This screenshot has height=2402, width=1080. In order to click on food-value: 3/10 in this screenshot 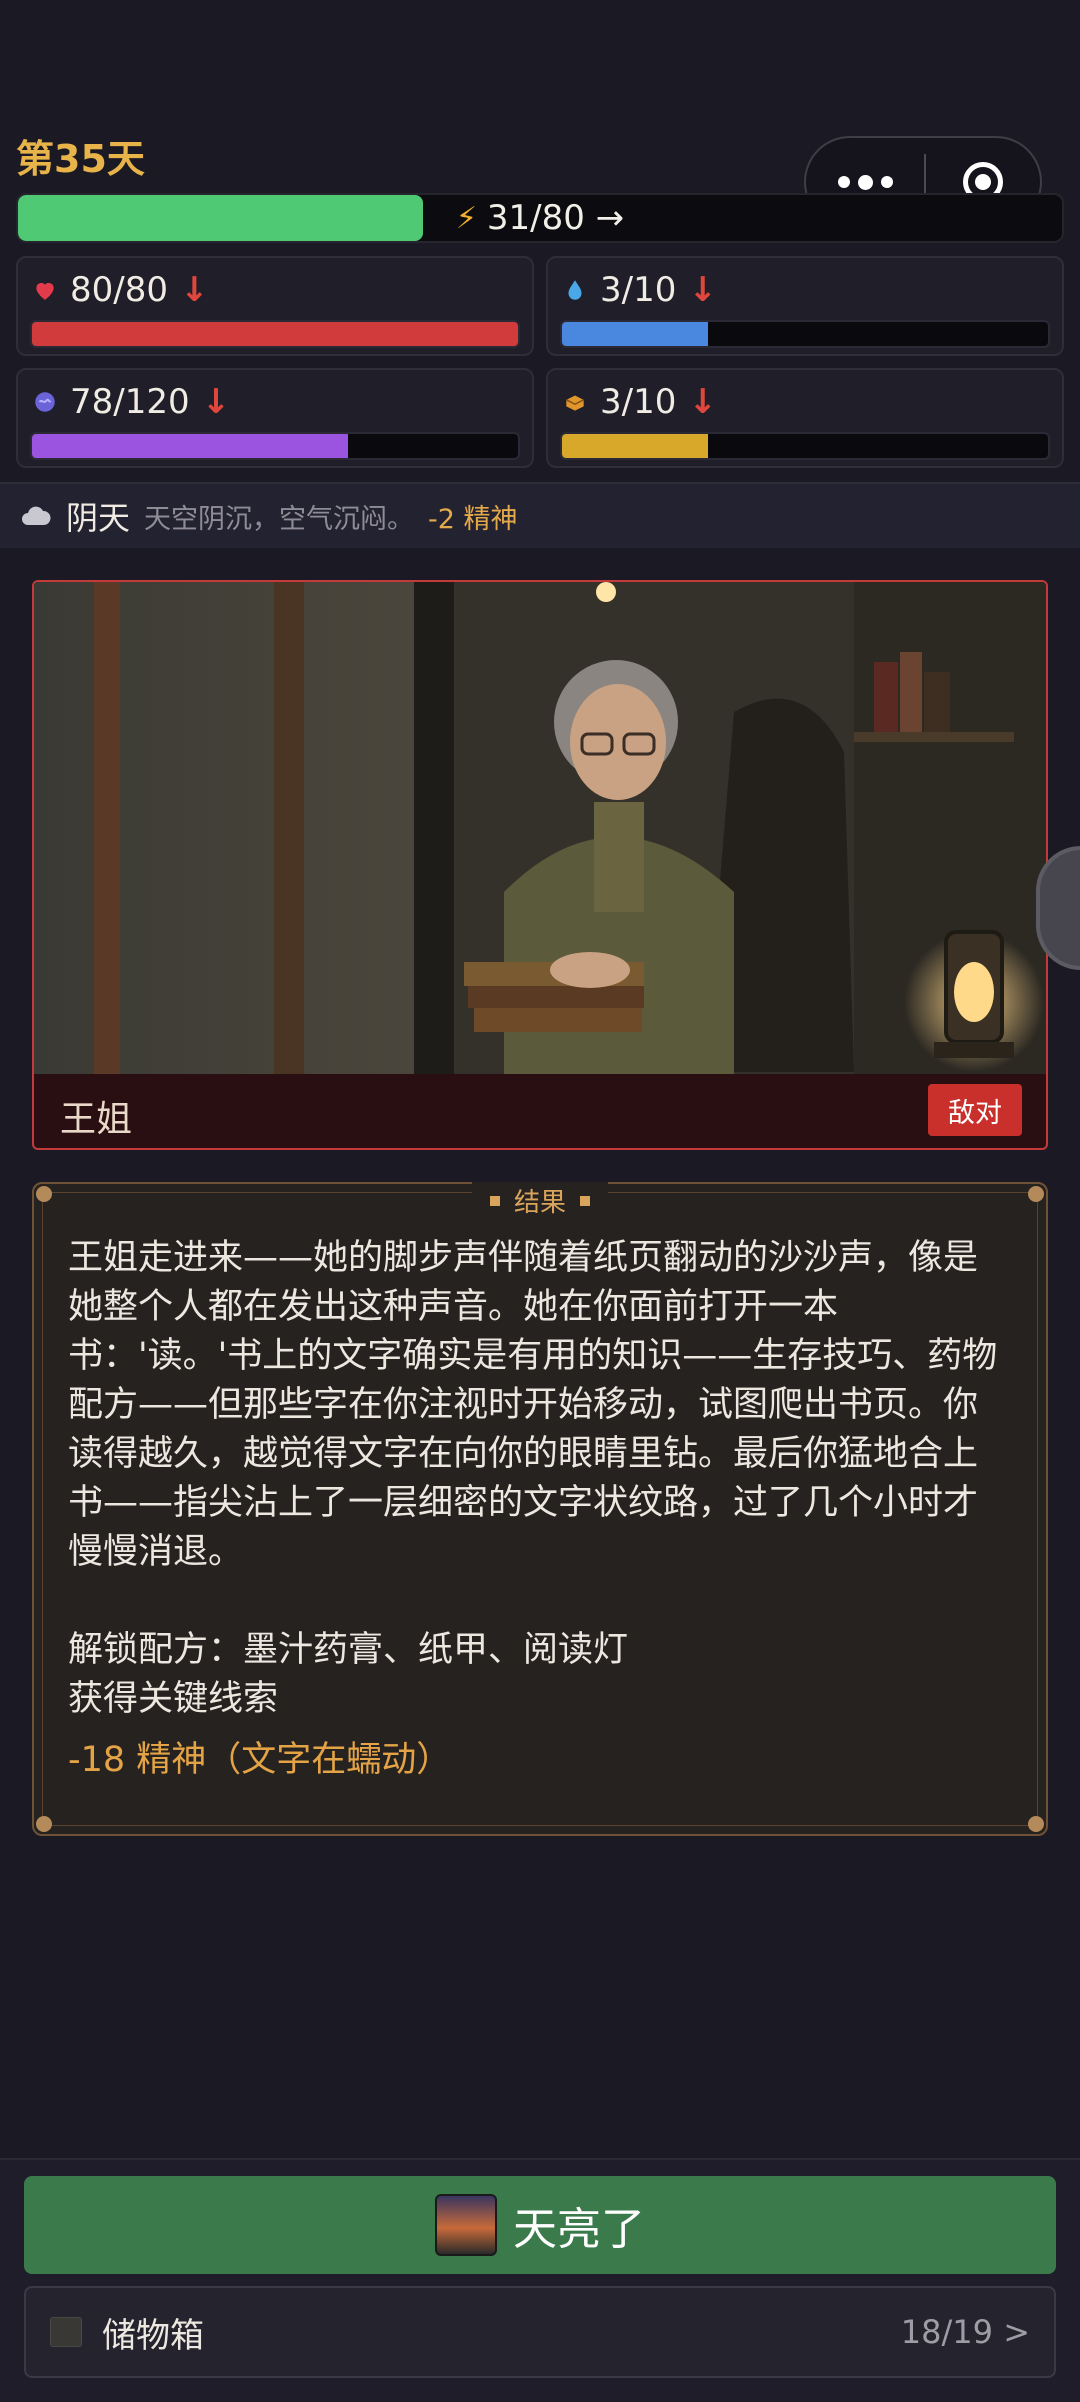, I will do `click(638, 402)`.